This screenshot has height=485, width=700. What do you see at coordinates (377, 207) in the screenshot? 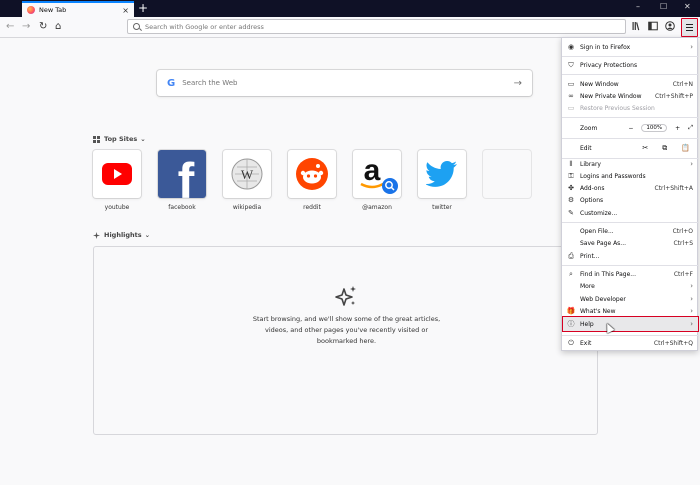
I see `top-site-label: @amazon` at bounding box center [377, 207].